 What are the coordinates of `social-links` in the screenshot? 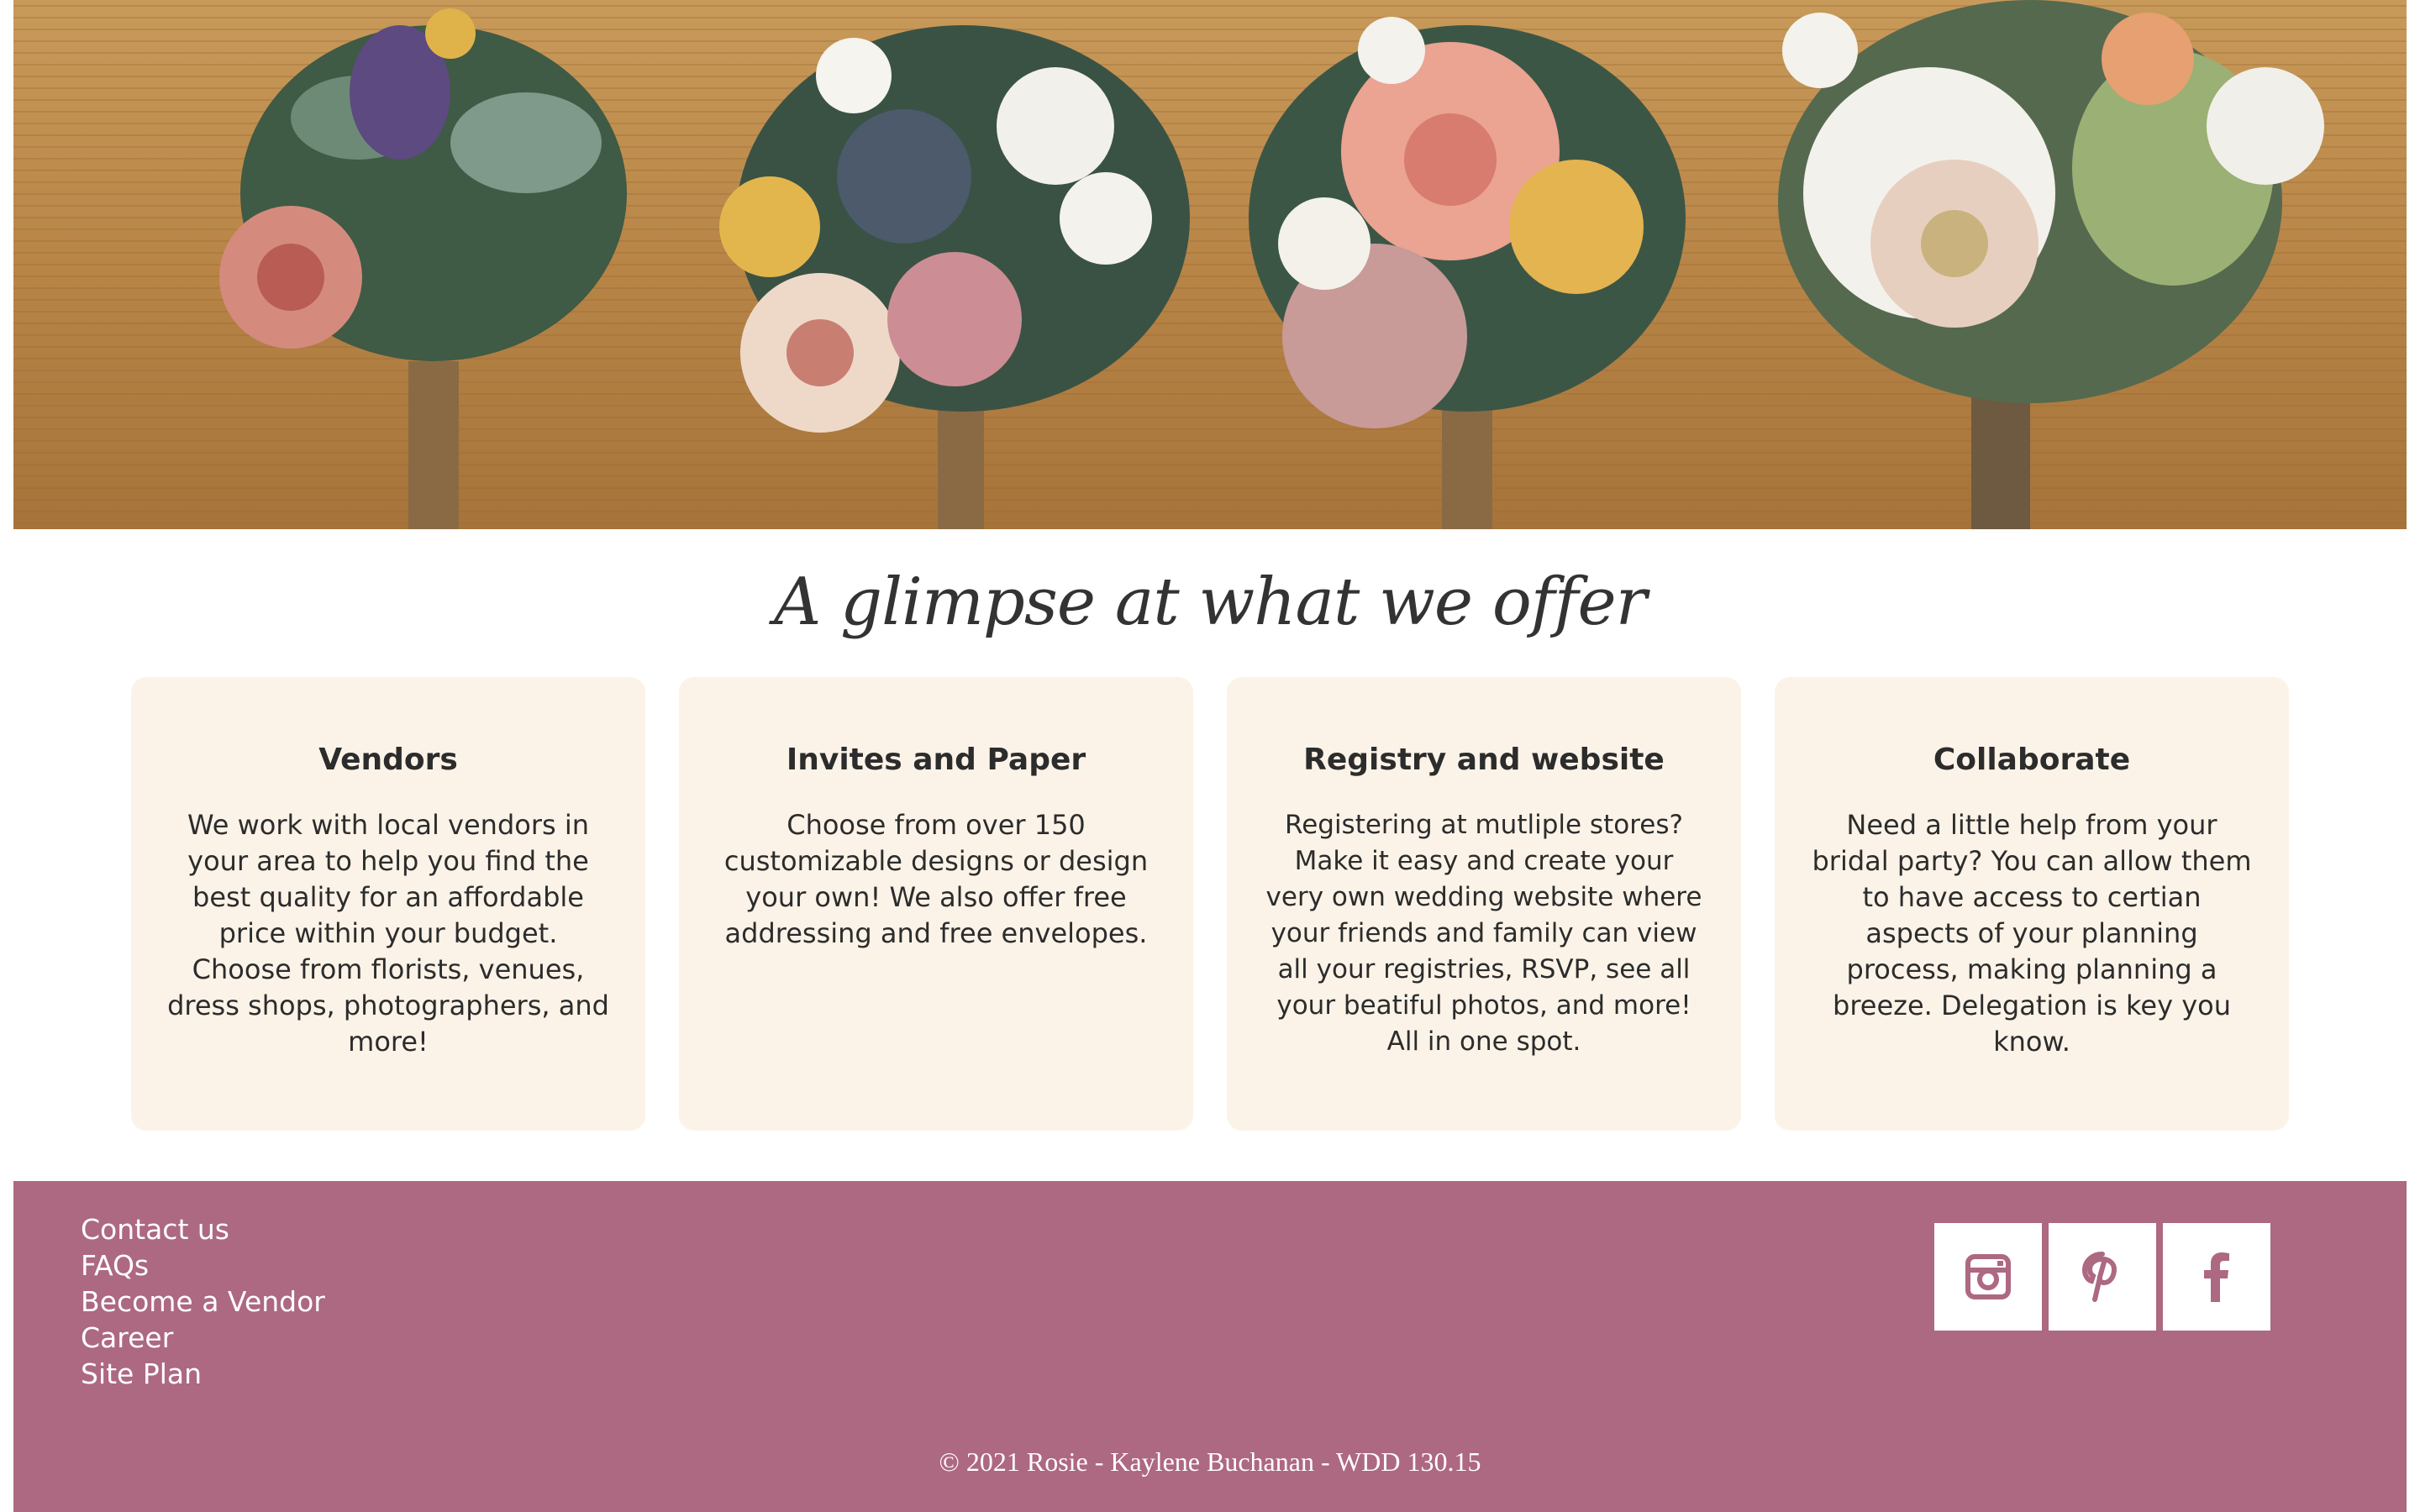 It's located at (2102, 1277).